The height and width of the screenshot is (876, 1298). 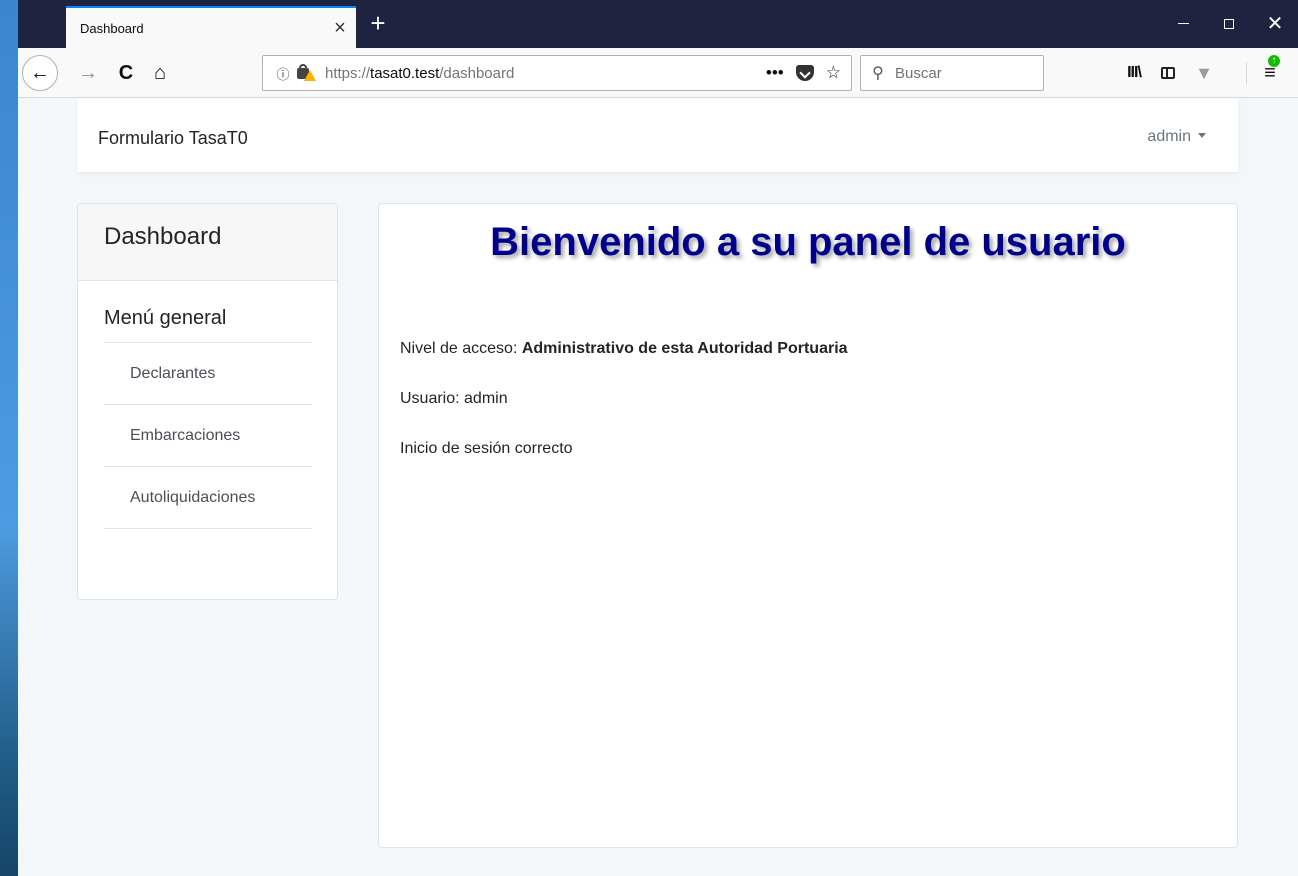 I want to click on extension-icon: ▼, so click(x=1204, y=73).